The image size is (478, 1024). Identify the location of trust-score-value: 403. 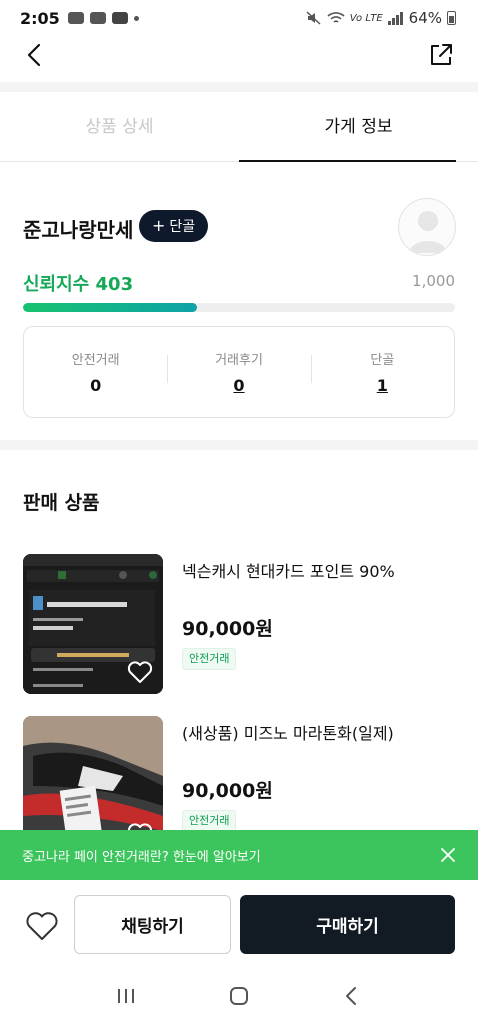
(114, 284).